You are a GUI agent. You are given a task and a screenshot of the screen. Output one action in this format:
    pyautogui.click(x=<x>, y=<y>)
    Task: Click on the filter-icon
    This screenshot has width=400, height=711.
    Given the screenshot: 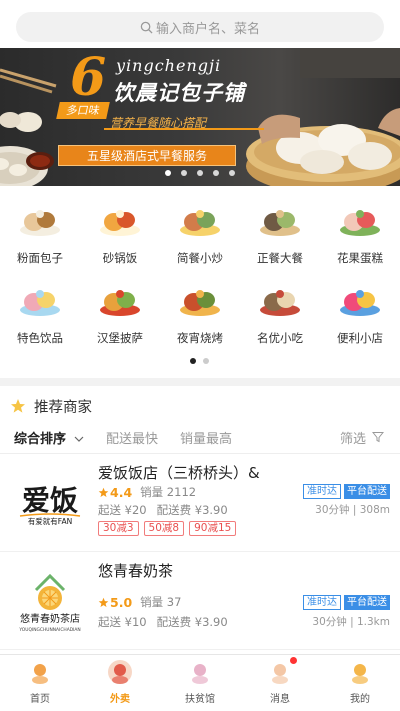 What is the action you would take?
    pyautogui.click(x=378, y=437)
    